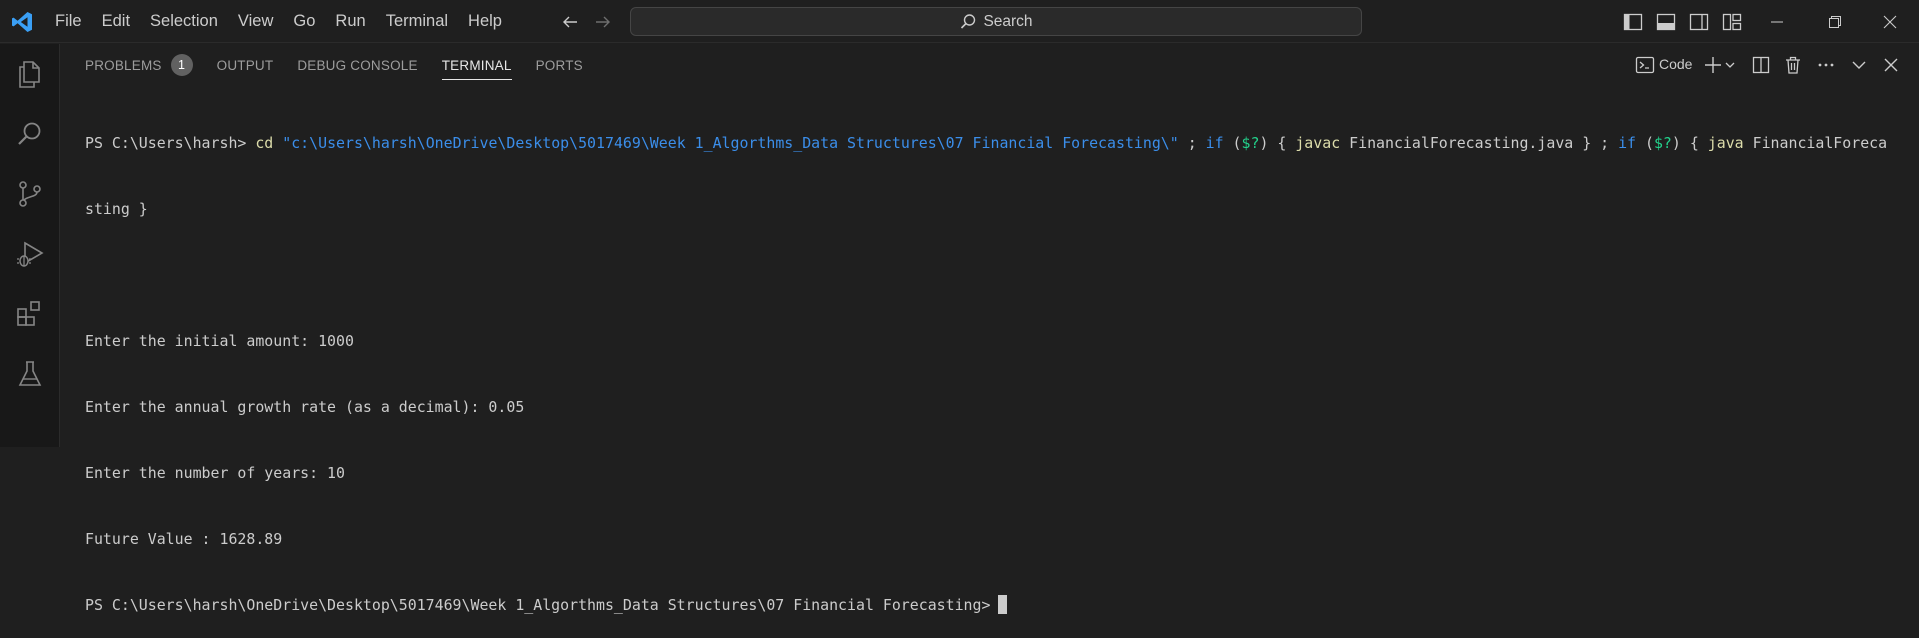  What do you see at coordinates (1003, 604) in the screenshot?
I see `terminal-cursor` at bounding box center [1003, 604].